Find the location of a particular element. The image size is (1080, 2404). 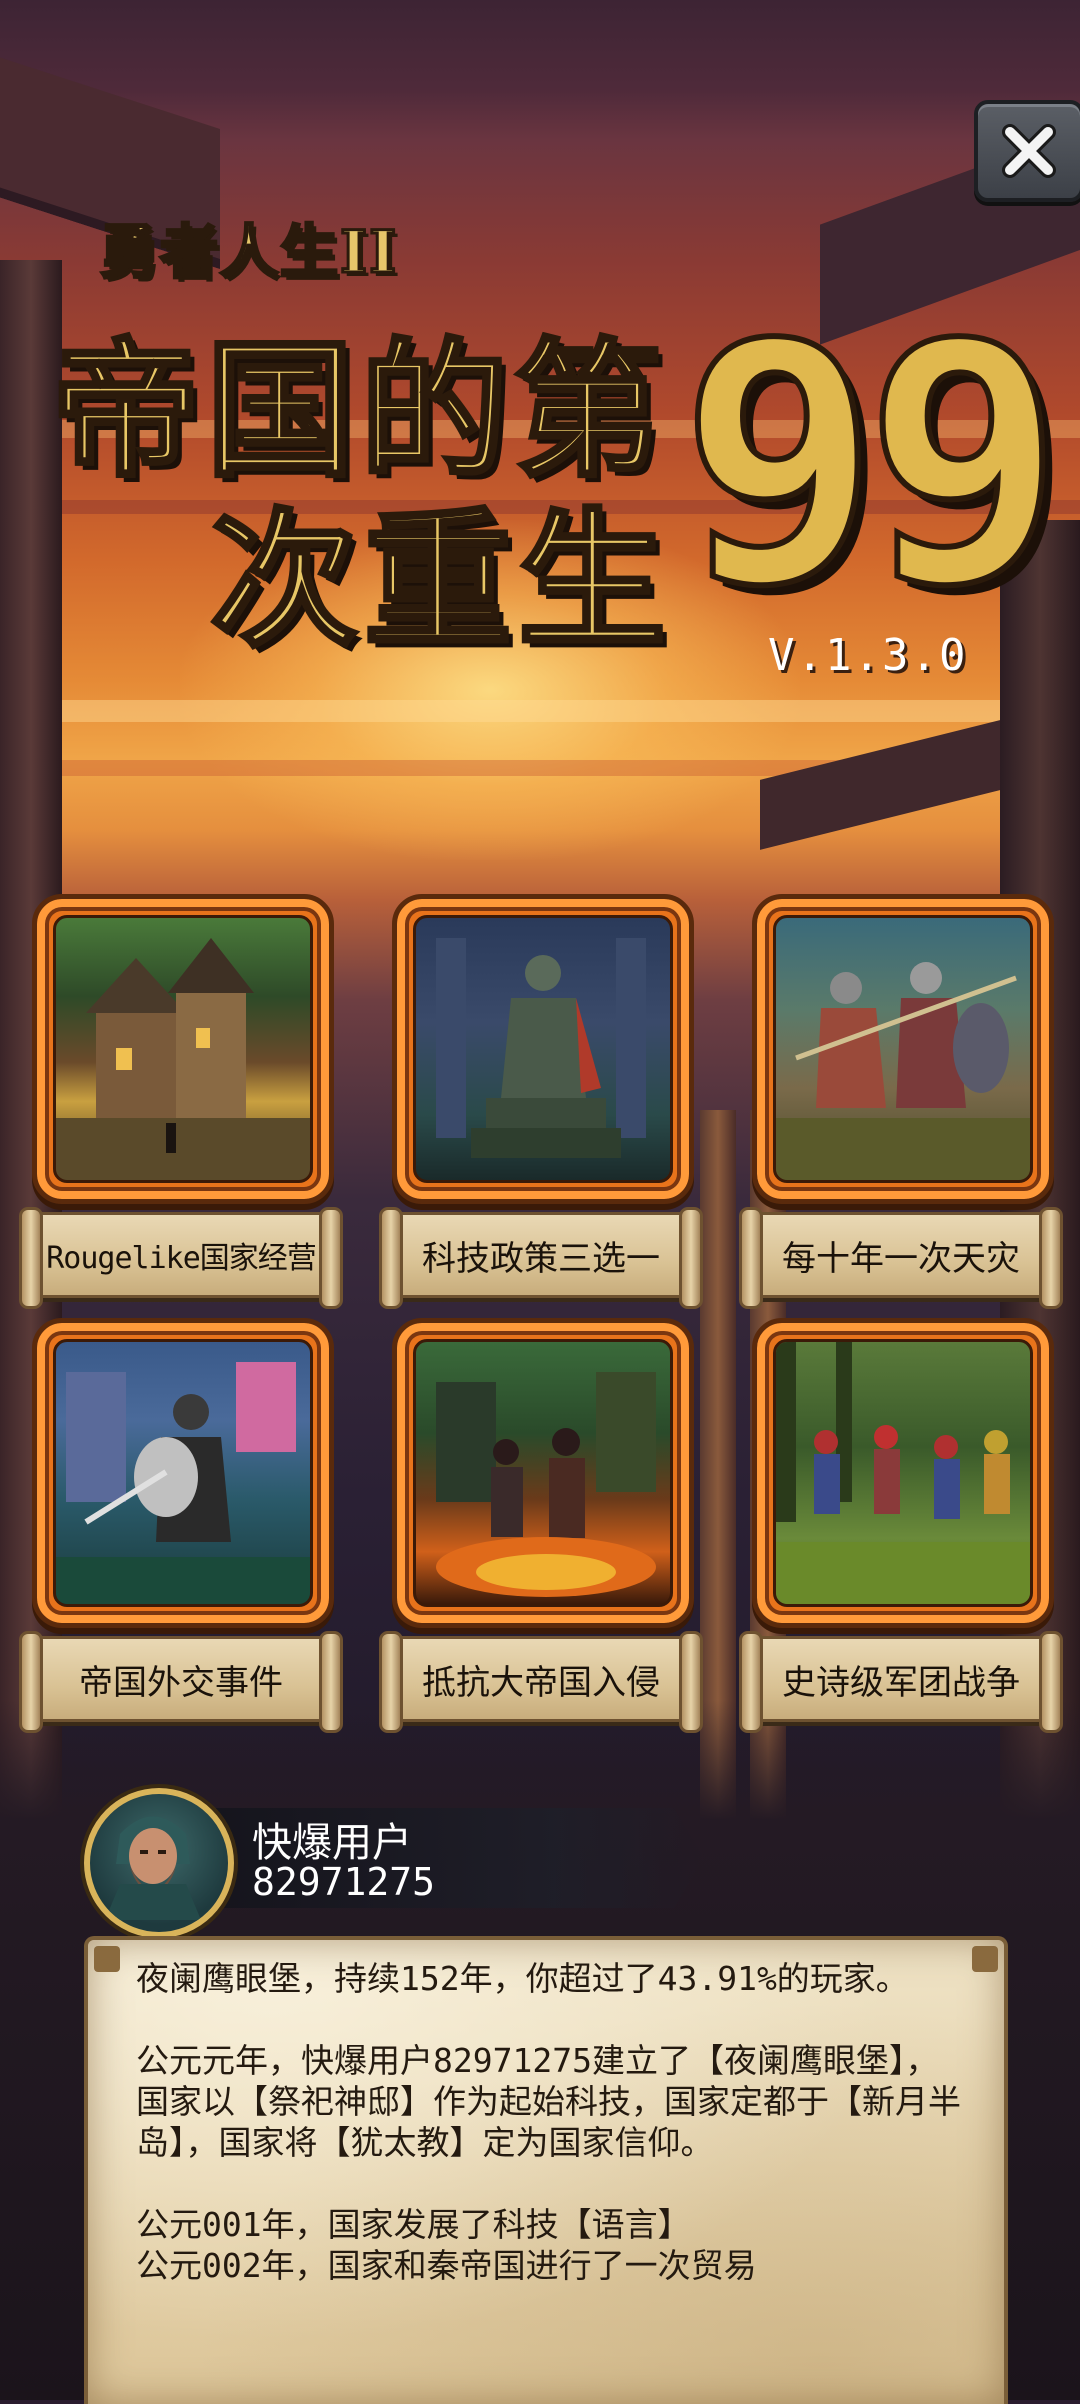

feature-card: 科技政策三选一 is located at coordinates (541, 1104).